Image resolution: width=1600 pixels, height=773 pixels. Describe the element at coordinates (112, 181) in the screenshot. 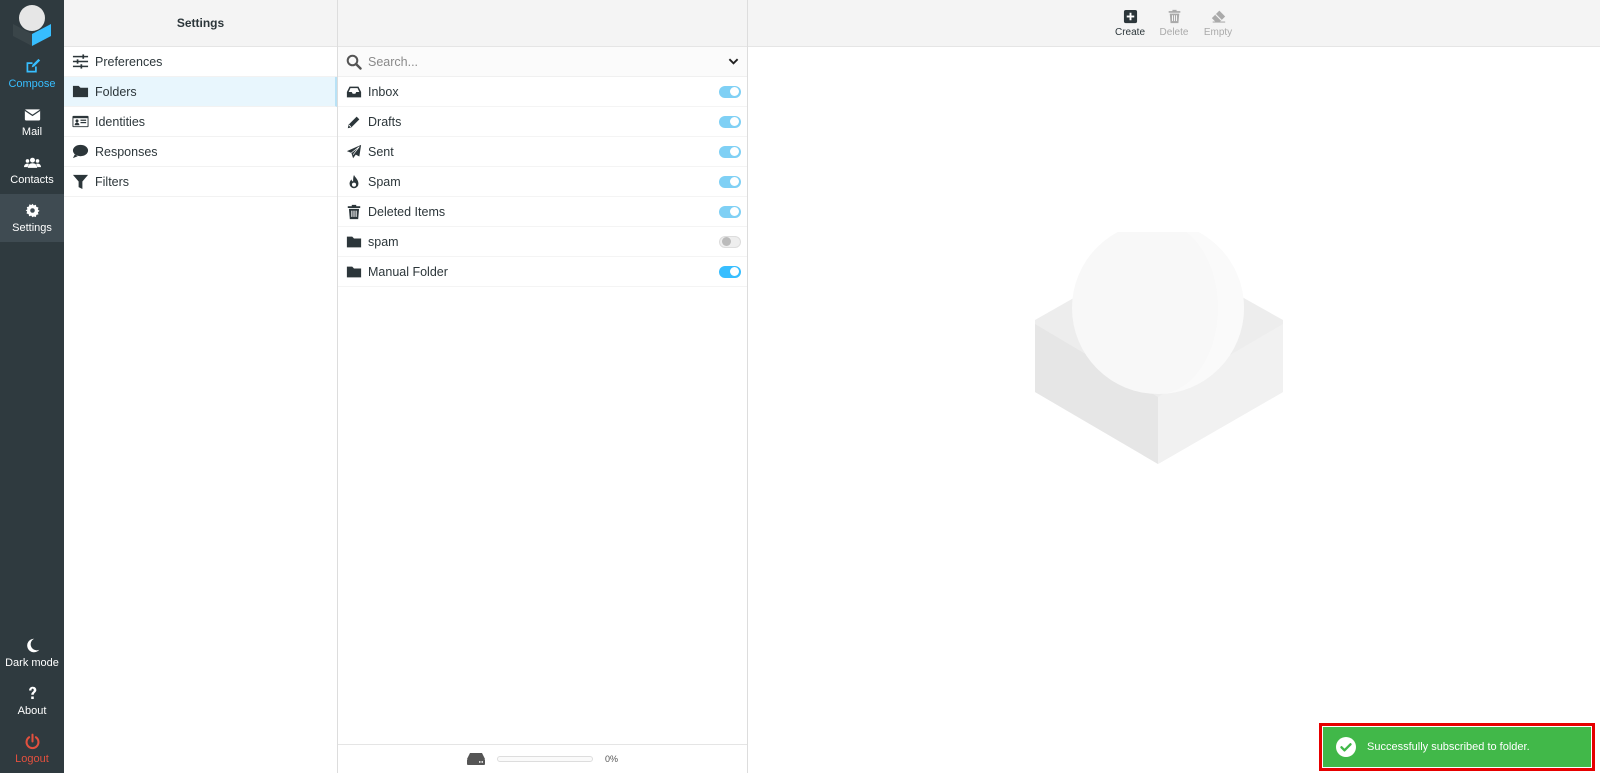

I see `settings-item-label: Filters` at that location.